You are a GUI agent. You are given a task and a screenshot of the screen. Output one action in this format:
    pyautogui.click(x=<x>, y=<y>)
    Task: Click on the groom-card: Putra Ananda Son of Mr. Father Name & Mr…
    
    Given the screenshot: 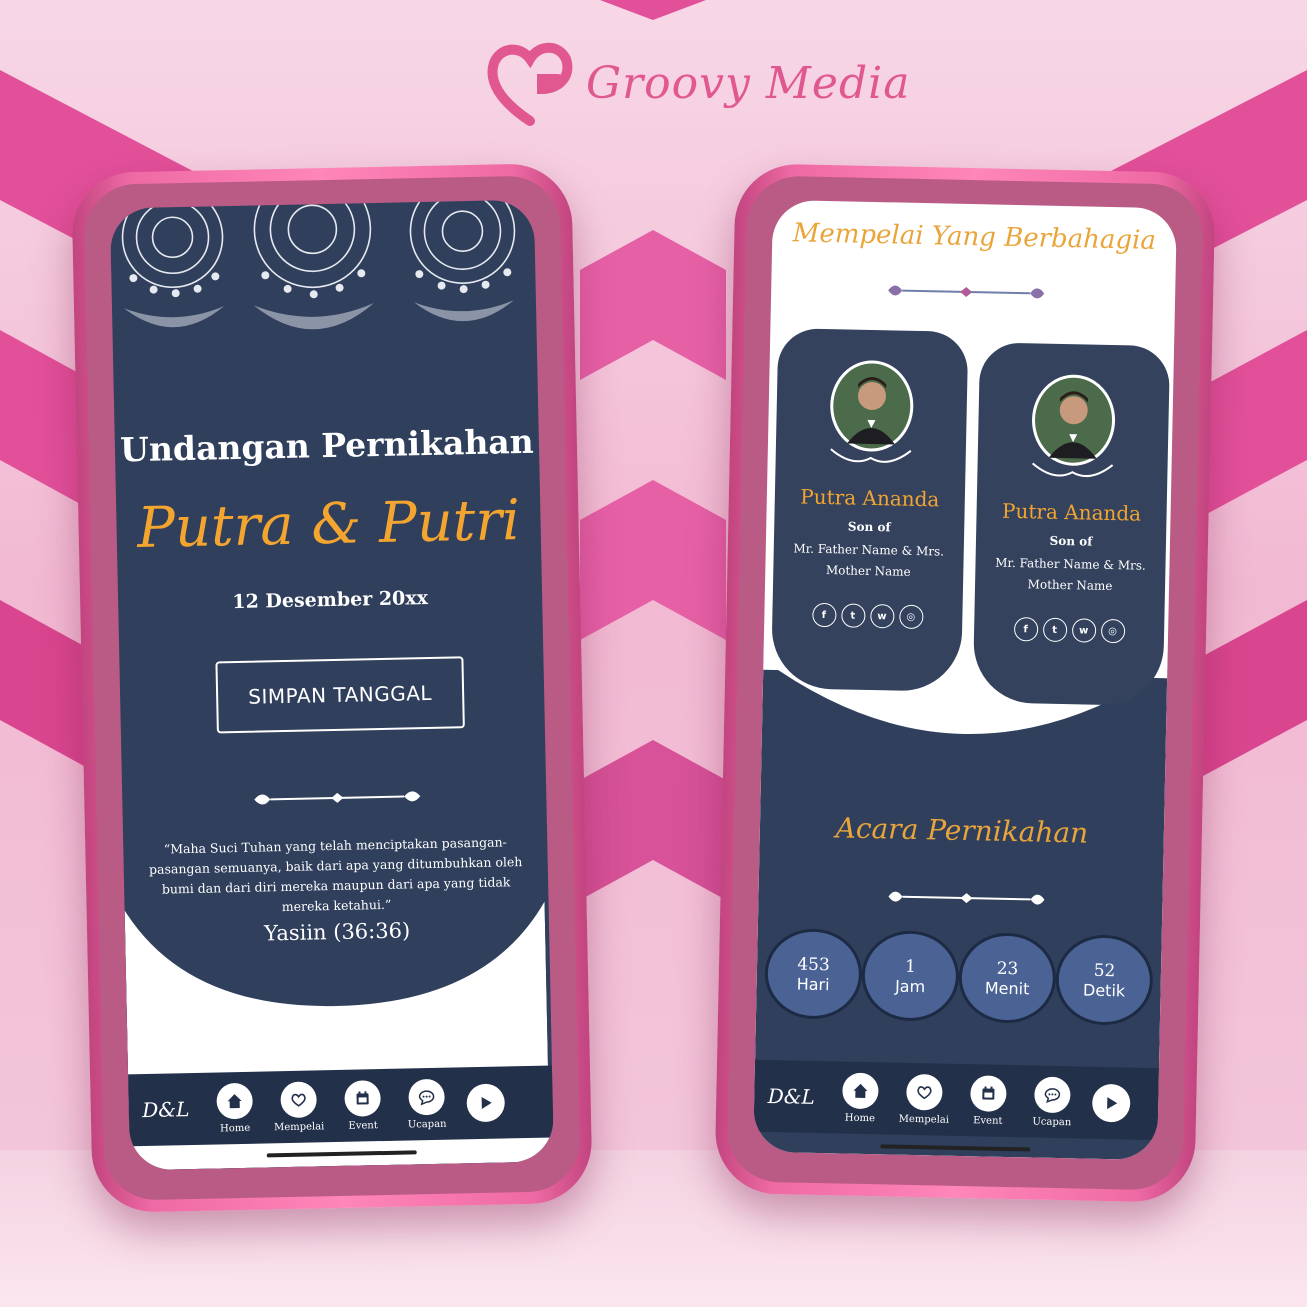 What is the action you would take?
    pyautogui.click(x=869, y=510)
    